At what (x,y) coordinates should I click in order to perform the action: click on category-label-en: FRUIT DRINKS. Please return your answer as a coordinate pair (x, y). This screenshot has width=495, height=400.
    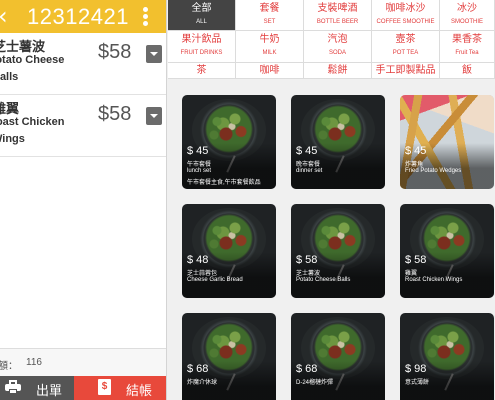
    Looking at the image, I should click on (201, 53).